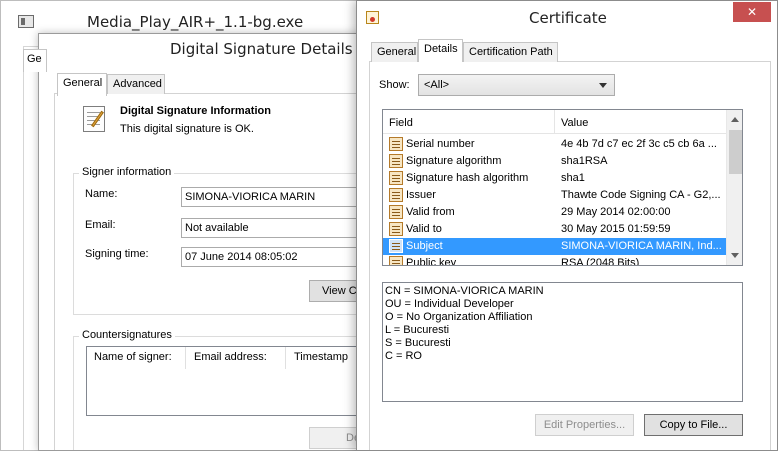 The height and width of the screenshot is (451, 778). Describe the element at coordinates (584, 161) in the screenshot. I see `row-value: sha1RSA` at that location.